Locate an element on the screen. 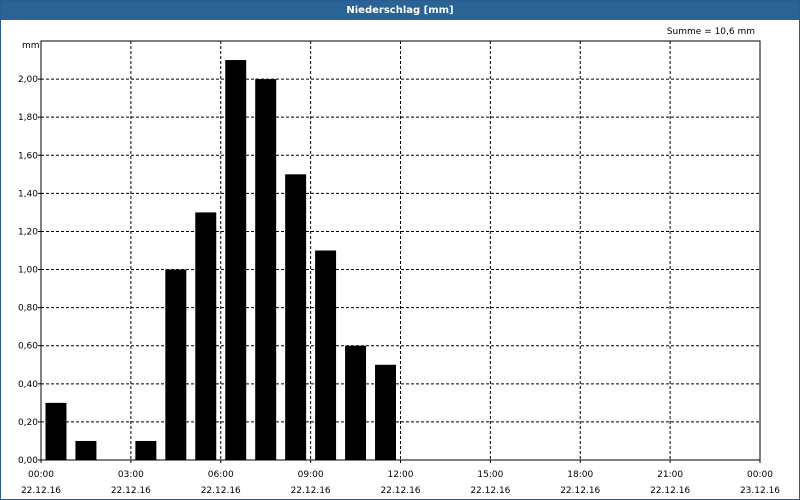 This screenshot has height=500, width=800. x-tick-time: 12:00 is located at coordinates (401, 475).